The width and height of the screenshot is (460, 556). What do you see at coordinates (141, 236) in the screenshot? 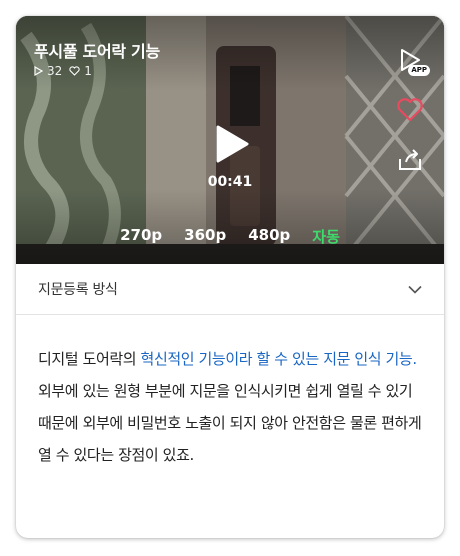
I see `quality-option-270p: 270p` at bounding box center [141, 236].